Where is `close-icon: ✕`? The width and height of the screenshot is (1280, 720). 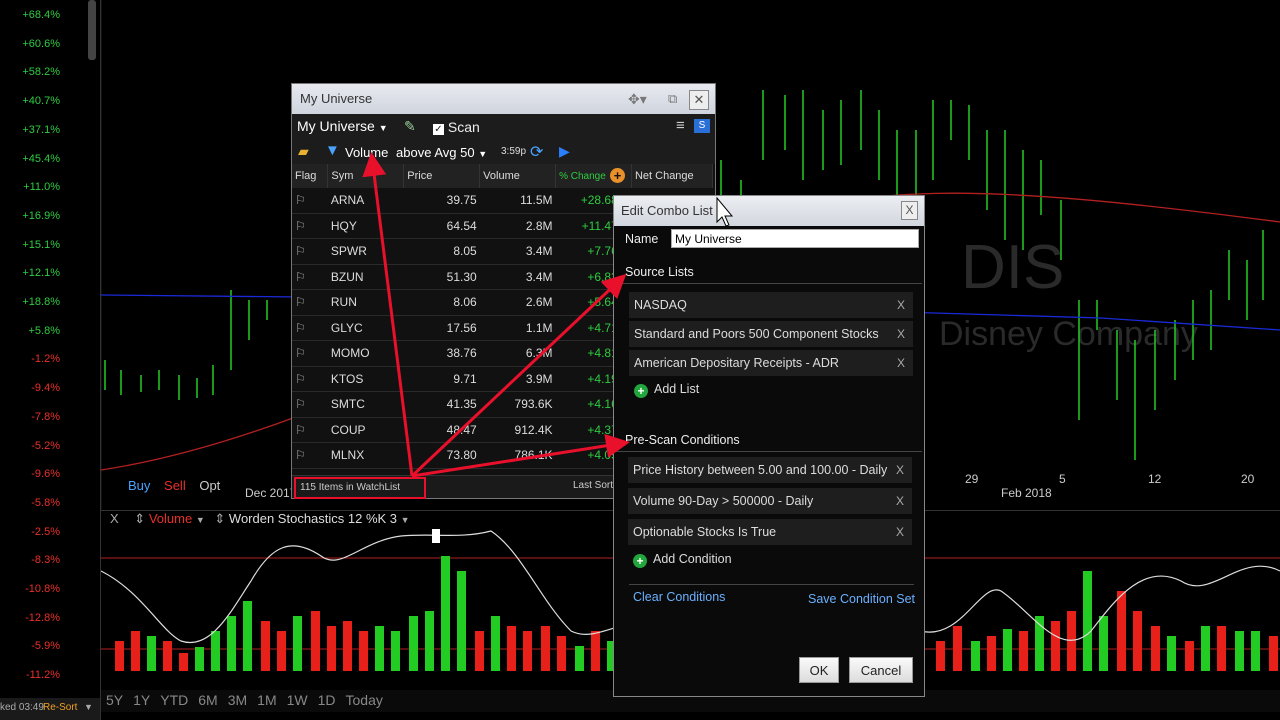
close-icon: ✕ is located at coordinates (699, 100).